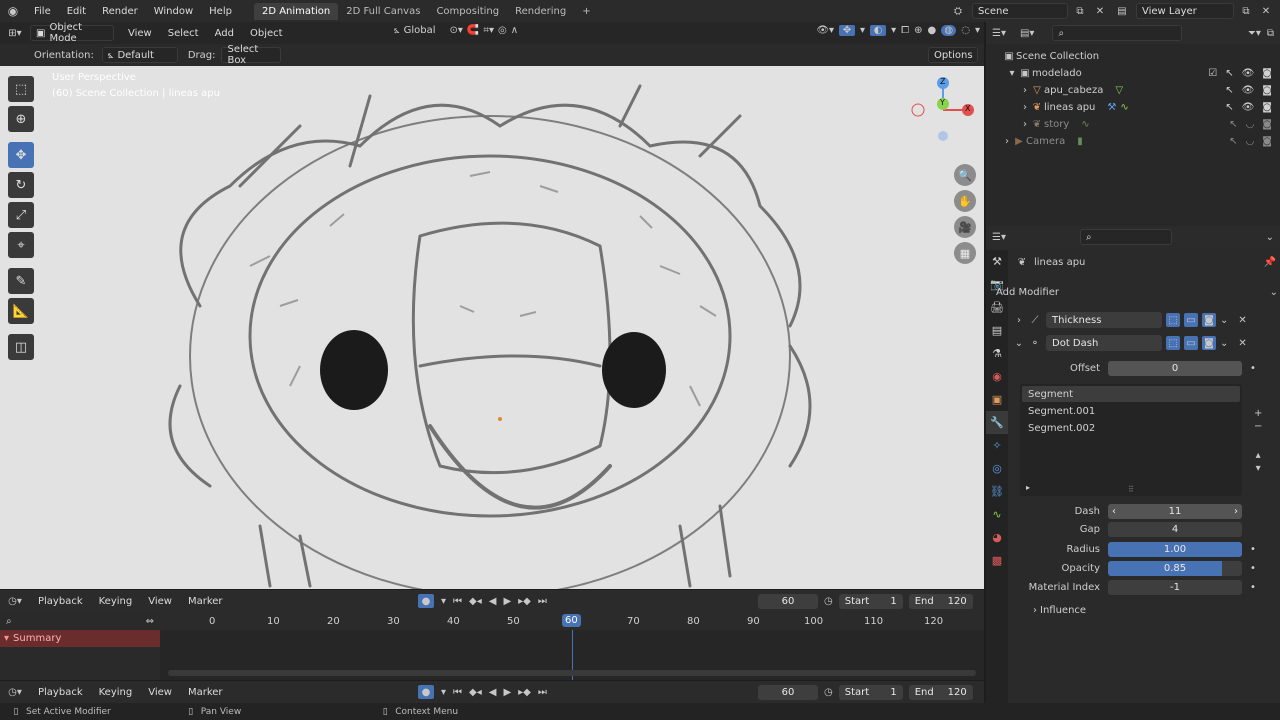 This screenshot has height=720, width=1280. I want to click on offset-field: 0, so click(1175, 368).